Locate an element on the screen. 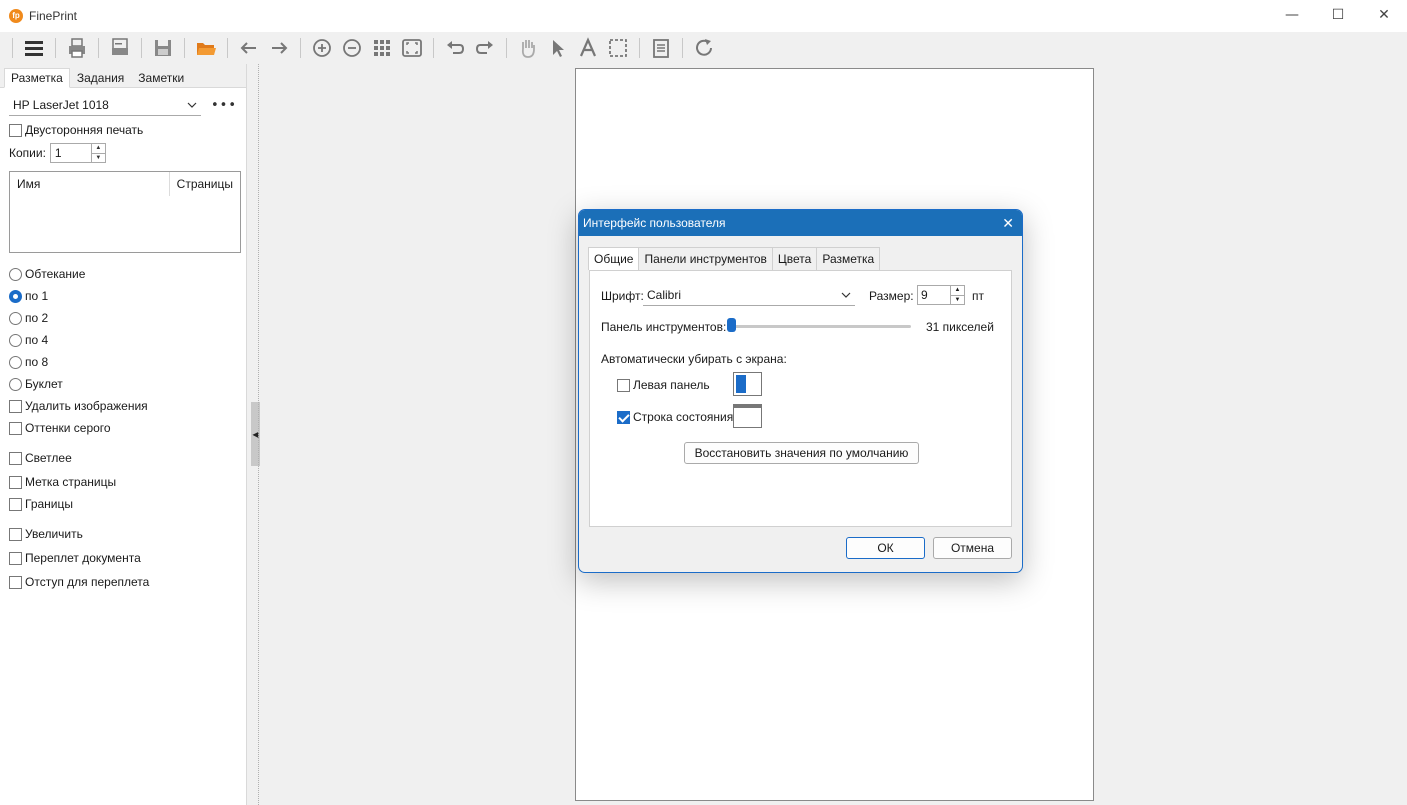  ok-button: ОК is located at coordinates (885, 548).